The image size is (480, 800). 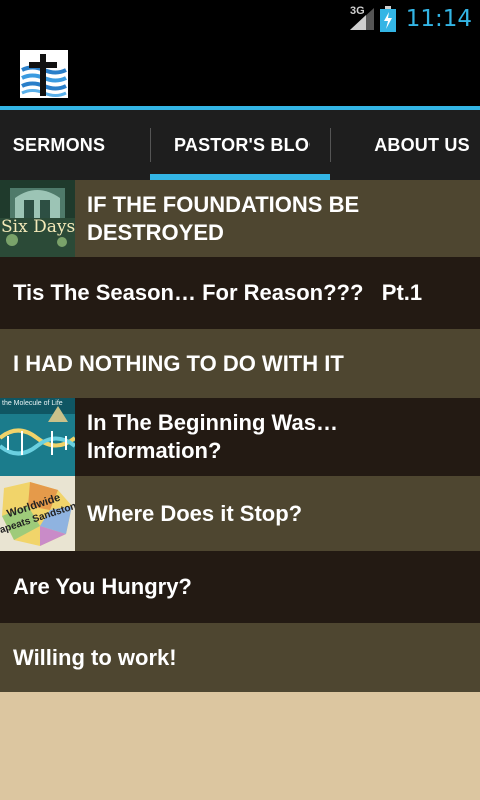 What do you see at coordinates (438, 19) in the screenshot?
I see `clock: 11:14` at bounding box center [438, 19].